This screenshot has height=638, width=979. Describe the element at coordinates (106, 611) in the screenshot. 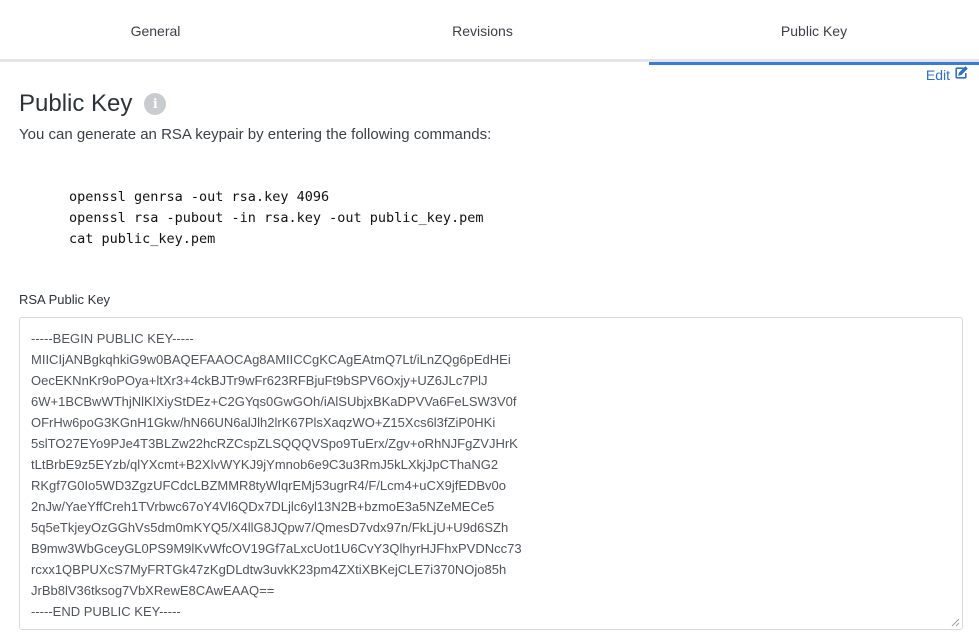

I see `key-line: -----END PUBLIC KEY-----` at that location.